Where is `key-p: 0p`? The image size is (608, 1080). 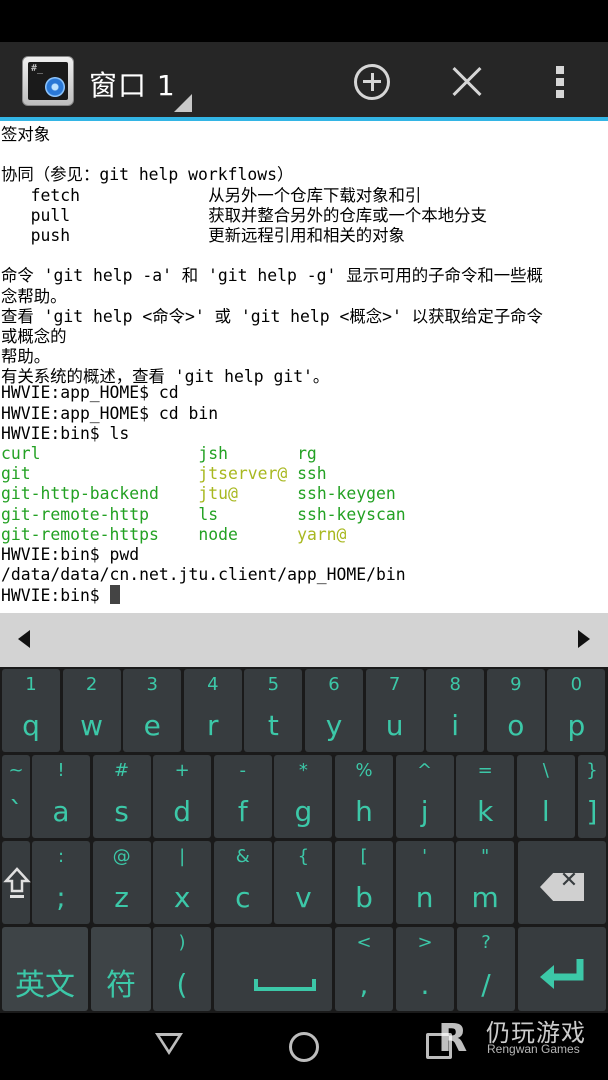
key-p: 0p is located at coordinates (576, 710).